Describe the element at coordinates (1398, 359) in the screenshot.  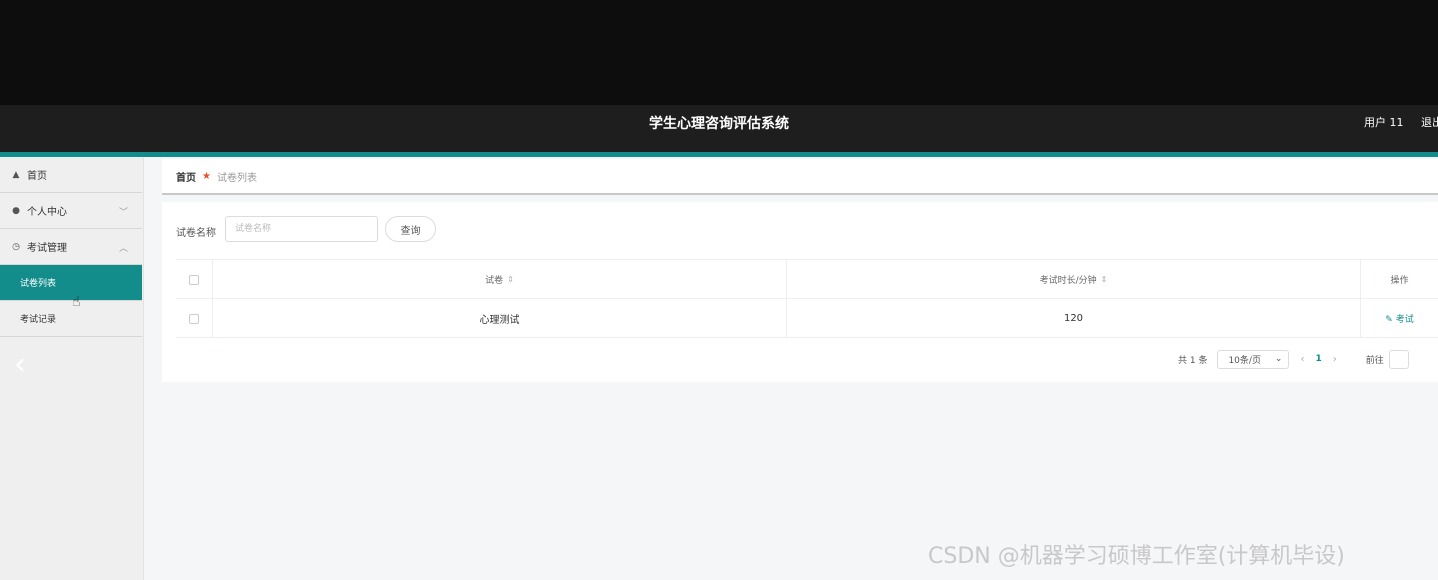
I see `goto-page-input` at that location.